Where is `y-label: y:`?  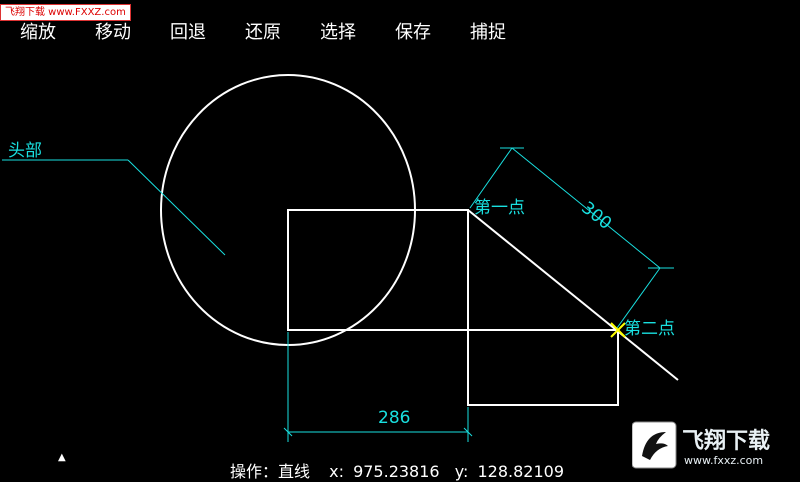 y-label: y: is located at coordinates (461, 471).